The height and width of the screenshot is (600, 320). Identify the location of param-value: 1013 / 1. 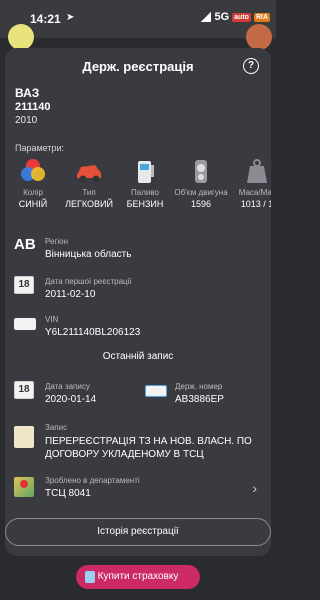
(255, 204).